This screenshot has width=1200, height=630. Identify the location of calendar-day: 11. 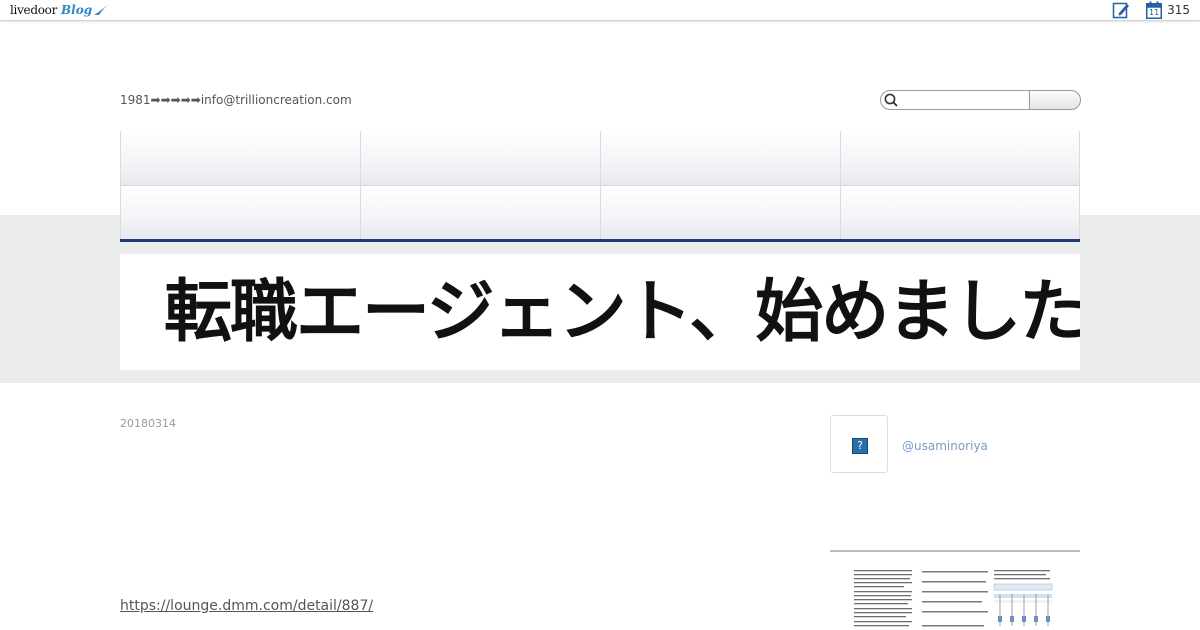
(1154, 12).